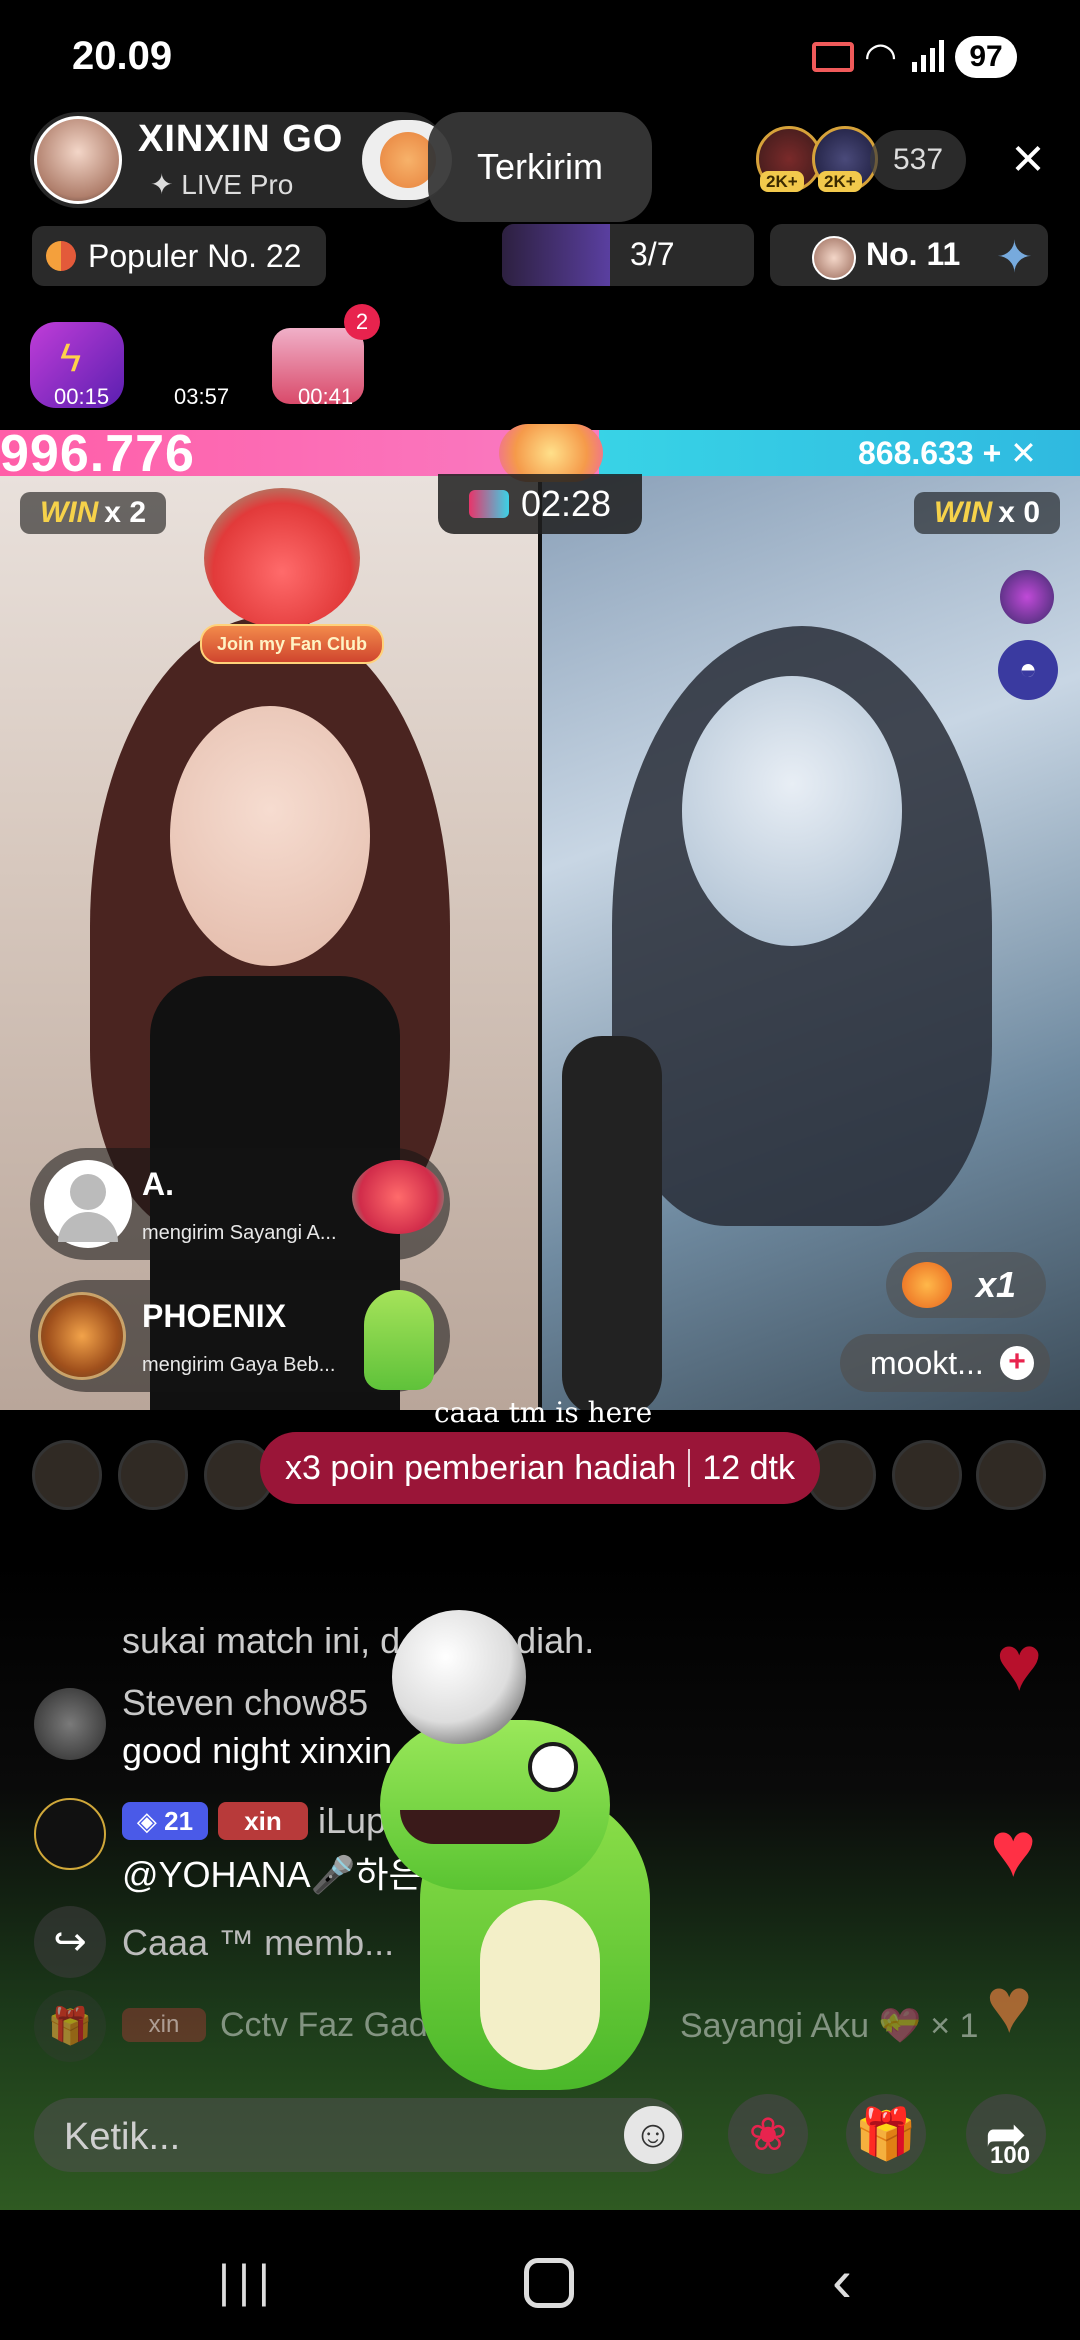 This screenshot has width=1080, height=2340. Describe the element at coordinates (829, 2026) in the screenshot. I see `chat-message: Sayangi Aku 💝 × 1` at that location.